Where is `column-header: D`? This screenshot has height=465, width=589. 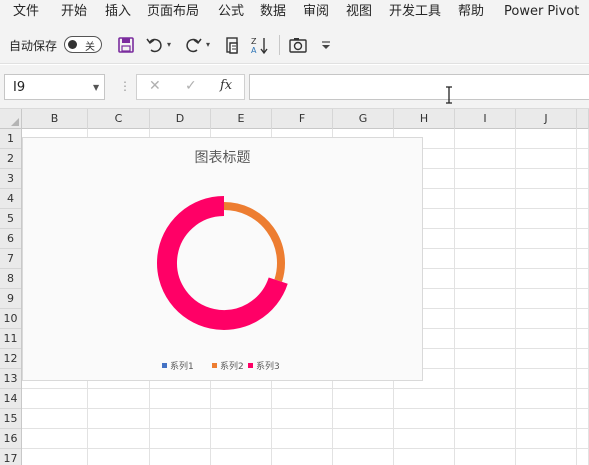
column-header: D is located at coordinates (180, 119).